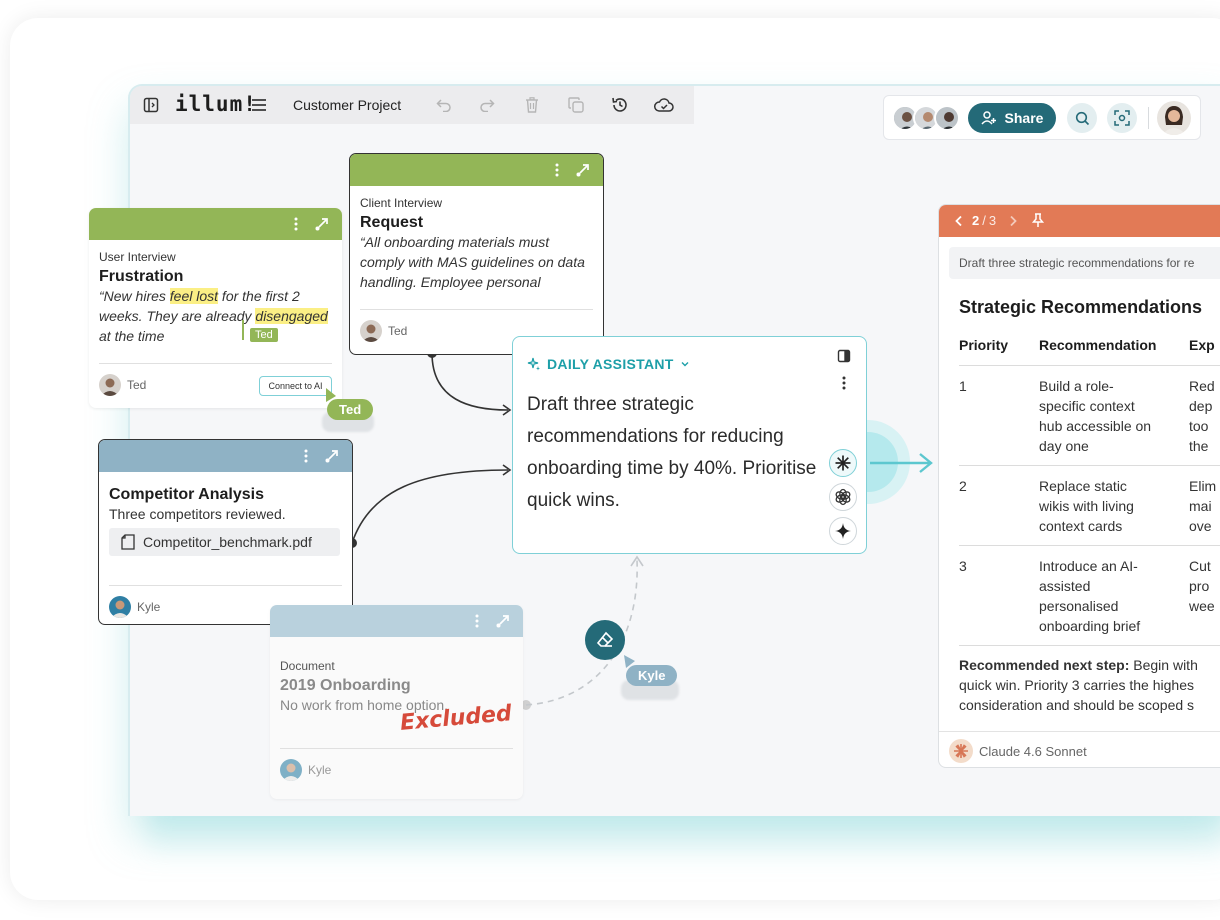 The image size is (1220, 920). Describe the element at coordinates (533, 364) in the screenshot. I see `sparkle-icon` at that location.